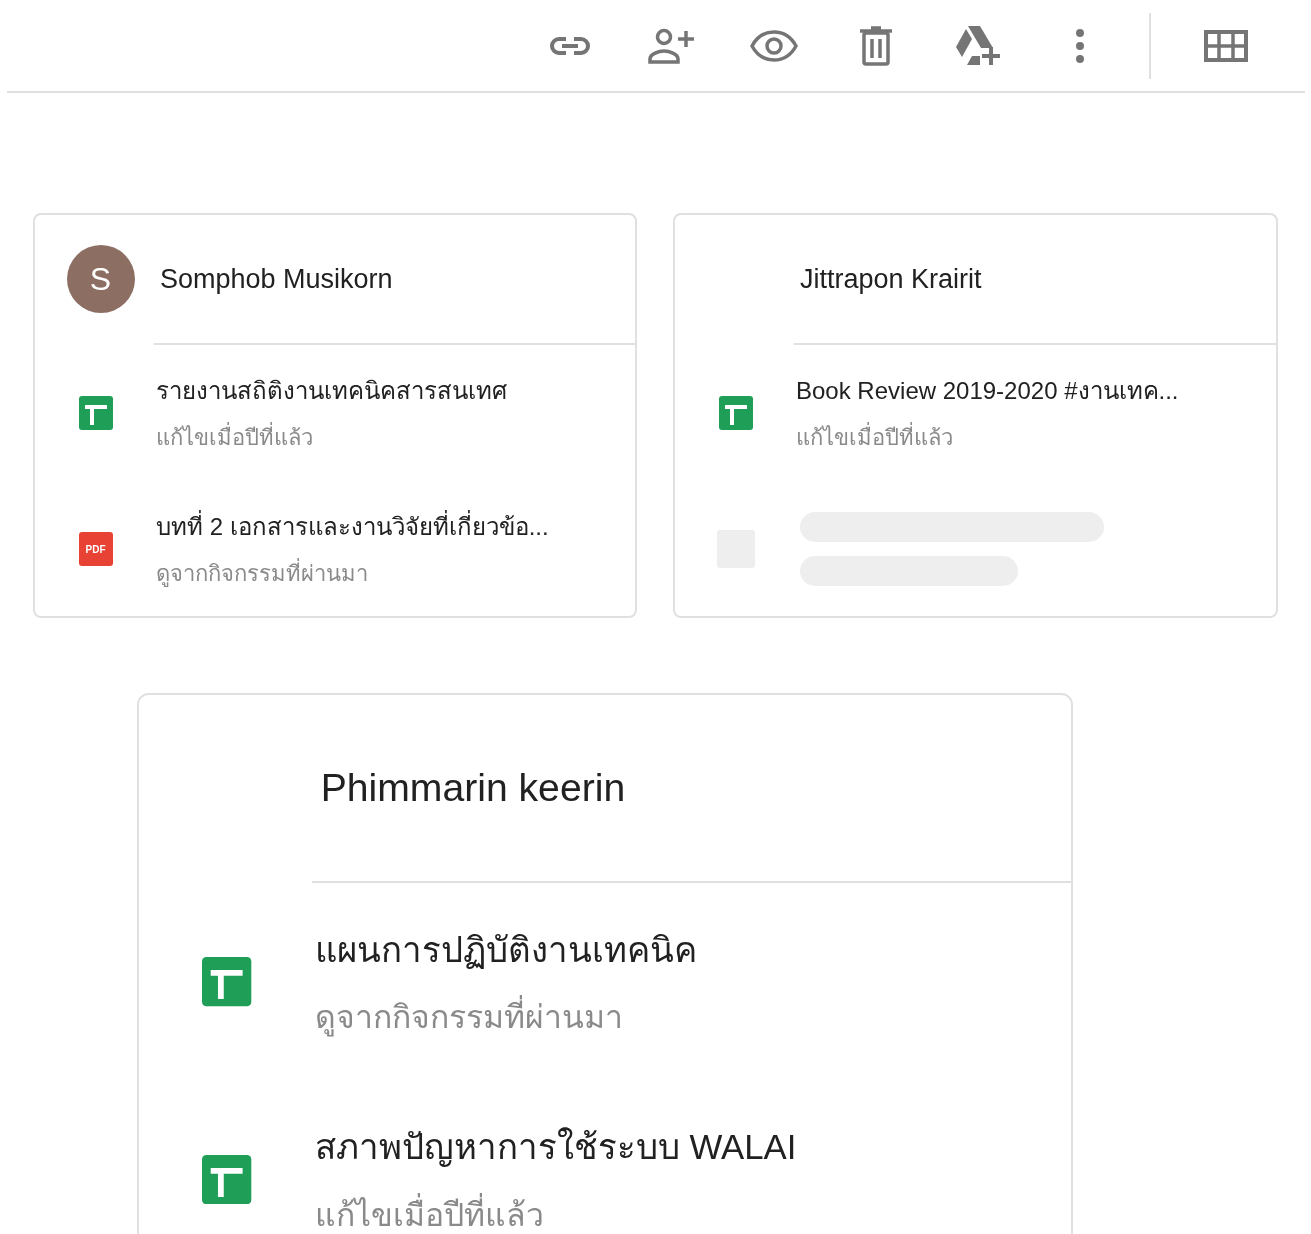 This screenshot has width=1311, height=1234. I want to click on person-name: Phimmarin keerin, so click(473, 787).